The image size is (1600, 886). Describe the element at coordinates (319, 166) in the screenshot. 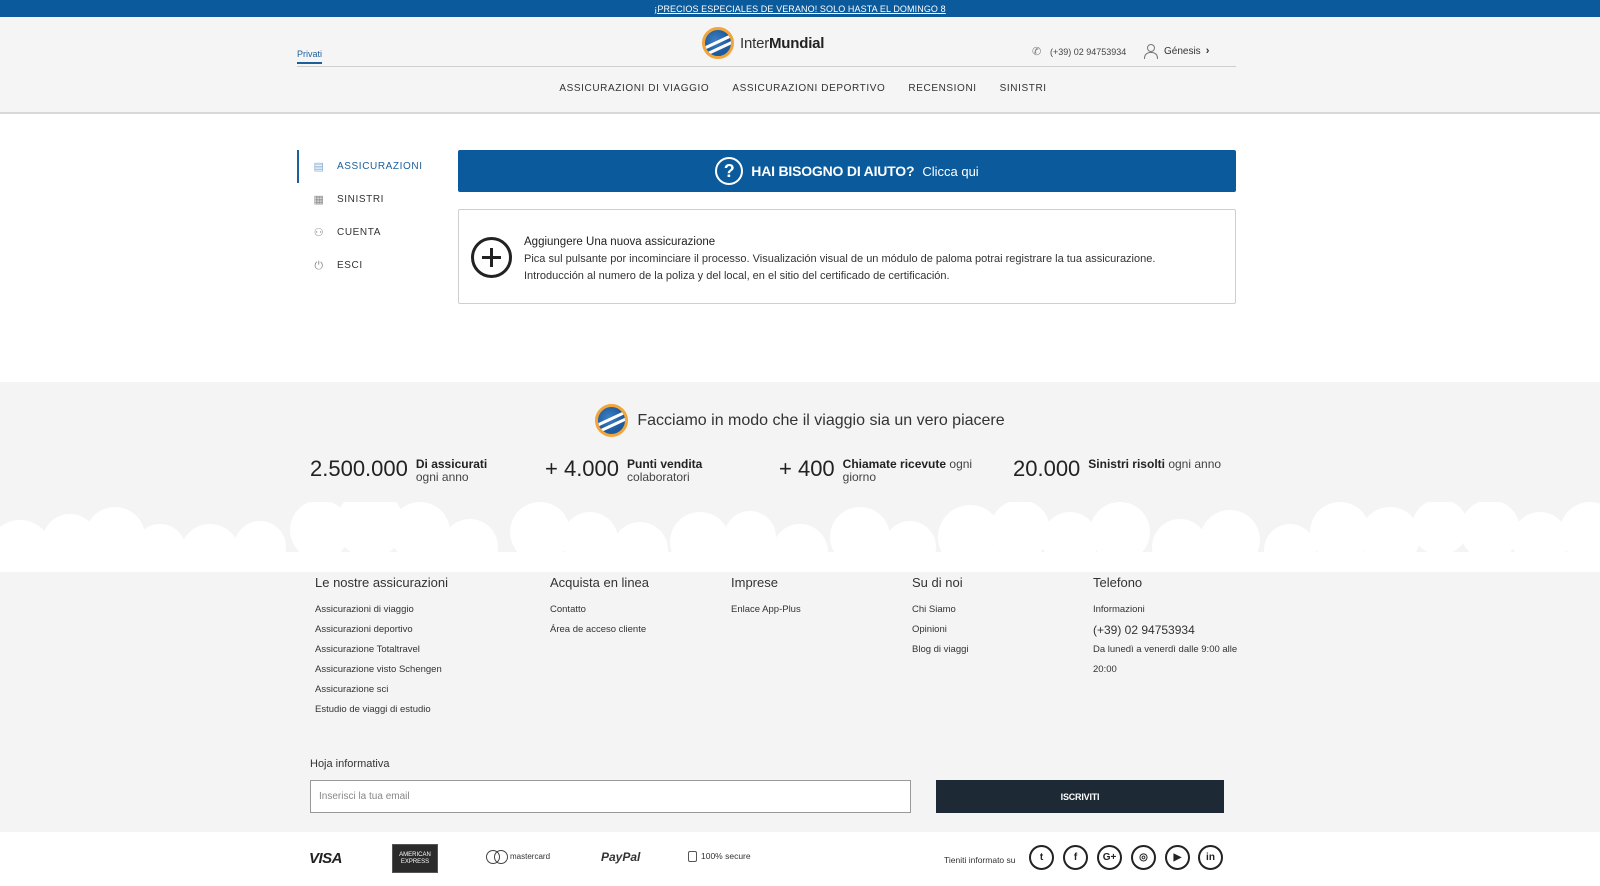

I see `document-icon: ▤` at that location.